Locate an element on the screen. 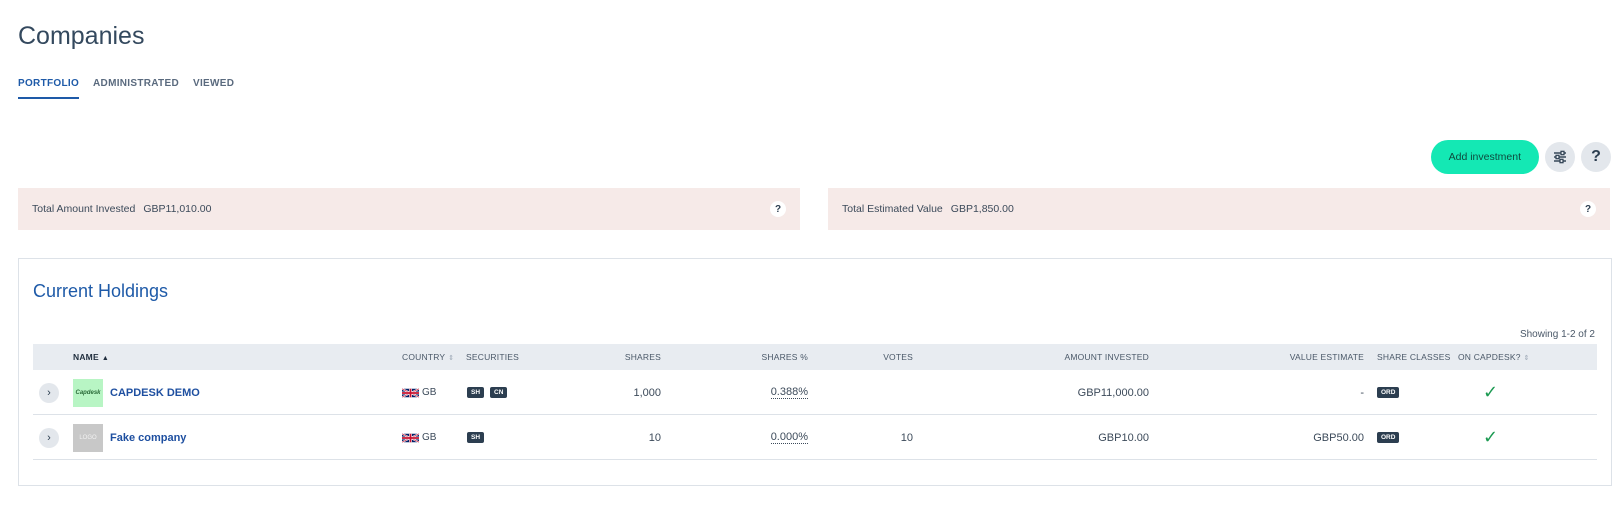 The height and width of the screenshot is (508, 1619). column-name: NAME ▲ is located at coordinates (91, 357).